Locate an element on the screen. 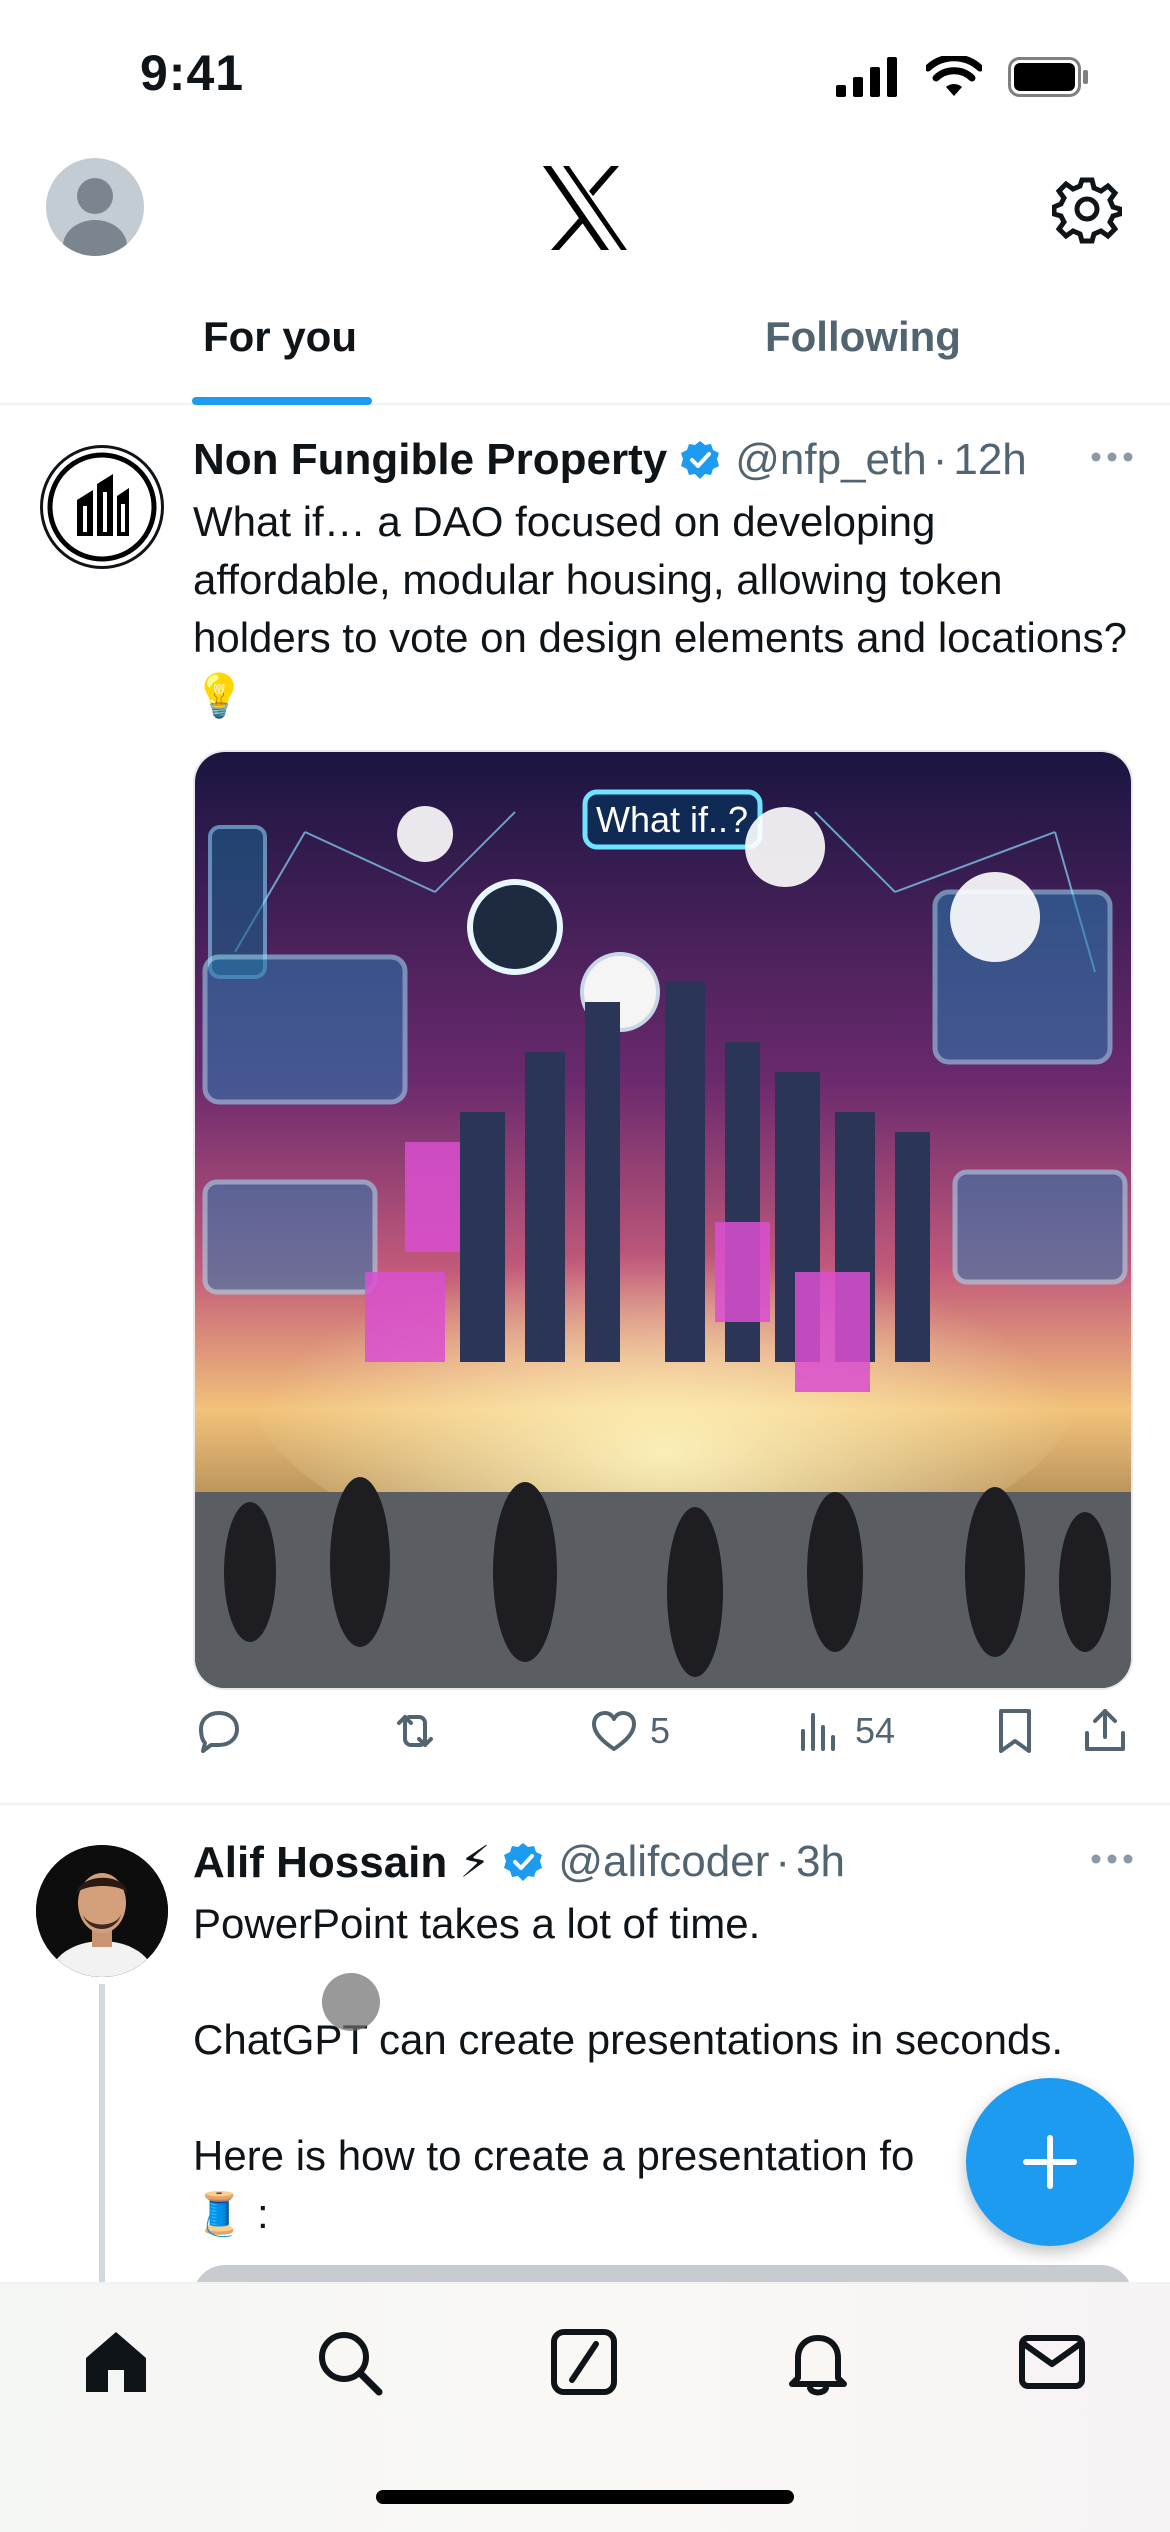 The width and height of the screenshot is (1170, 2532). view-count: 54 is located at coordinates (875, 1730).